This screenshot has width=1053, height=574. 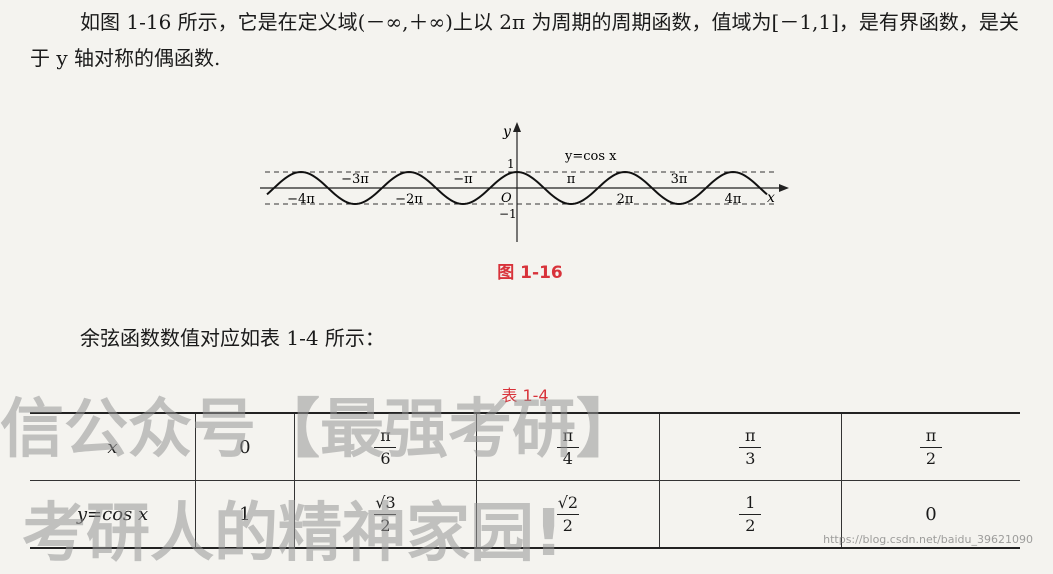 I want to click on table-cell: 1, so click(x=245, y=514).